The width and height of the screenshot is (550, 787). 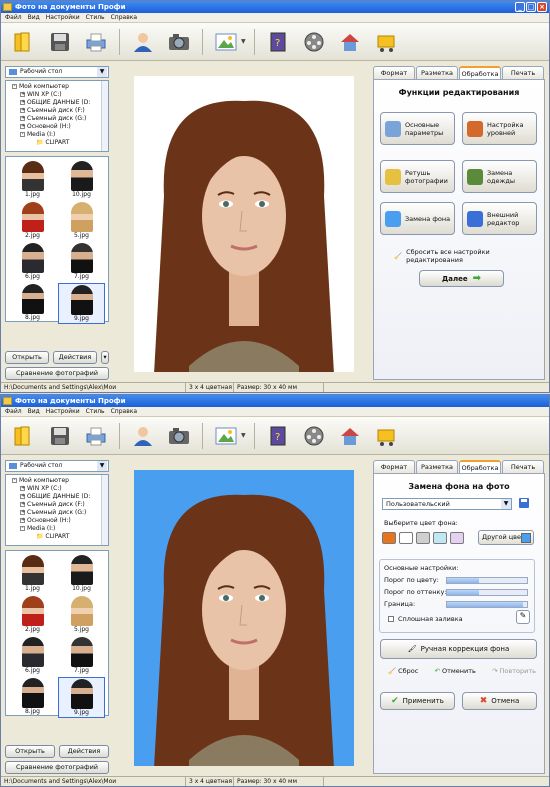 I want to click on preset-select: Пользовательский ▼, so click(x=447, y=504).